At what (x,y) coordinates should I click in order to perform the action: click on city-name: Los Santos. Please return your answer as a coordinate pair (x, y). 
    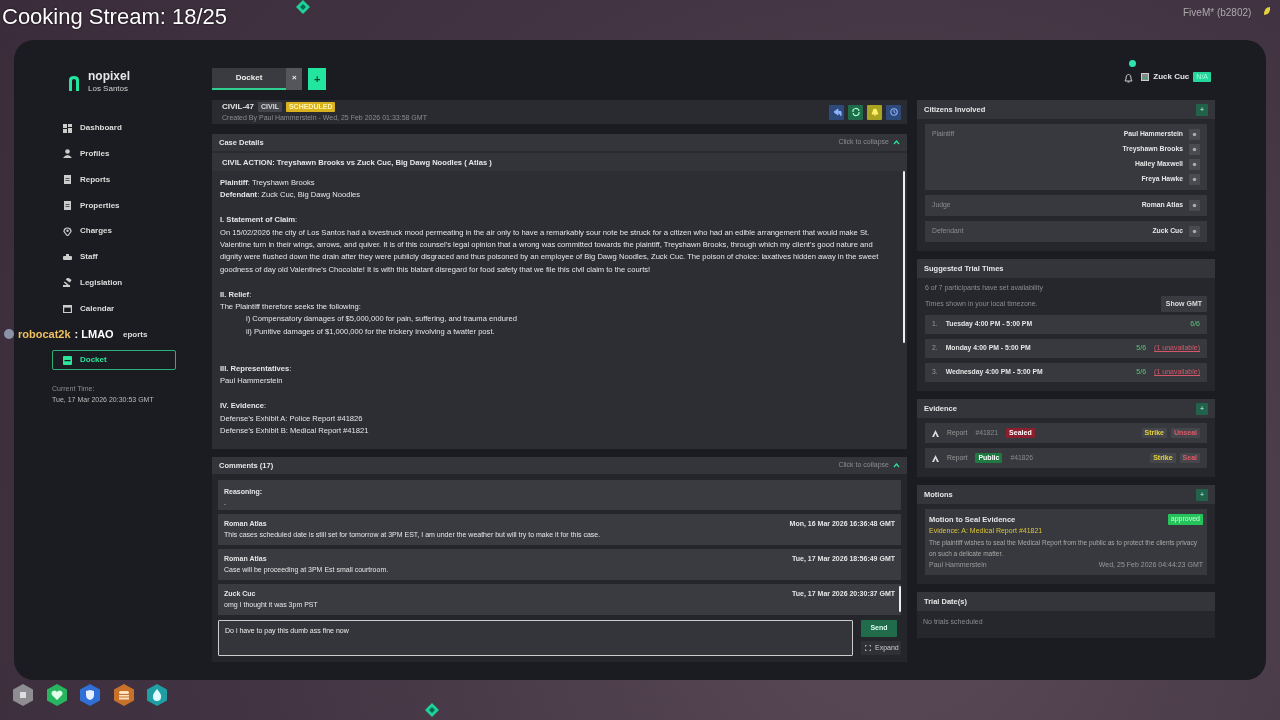
    Looking at the image, I should click on (109, 89).